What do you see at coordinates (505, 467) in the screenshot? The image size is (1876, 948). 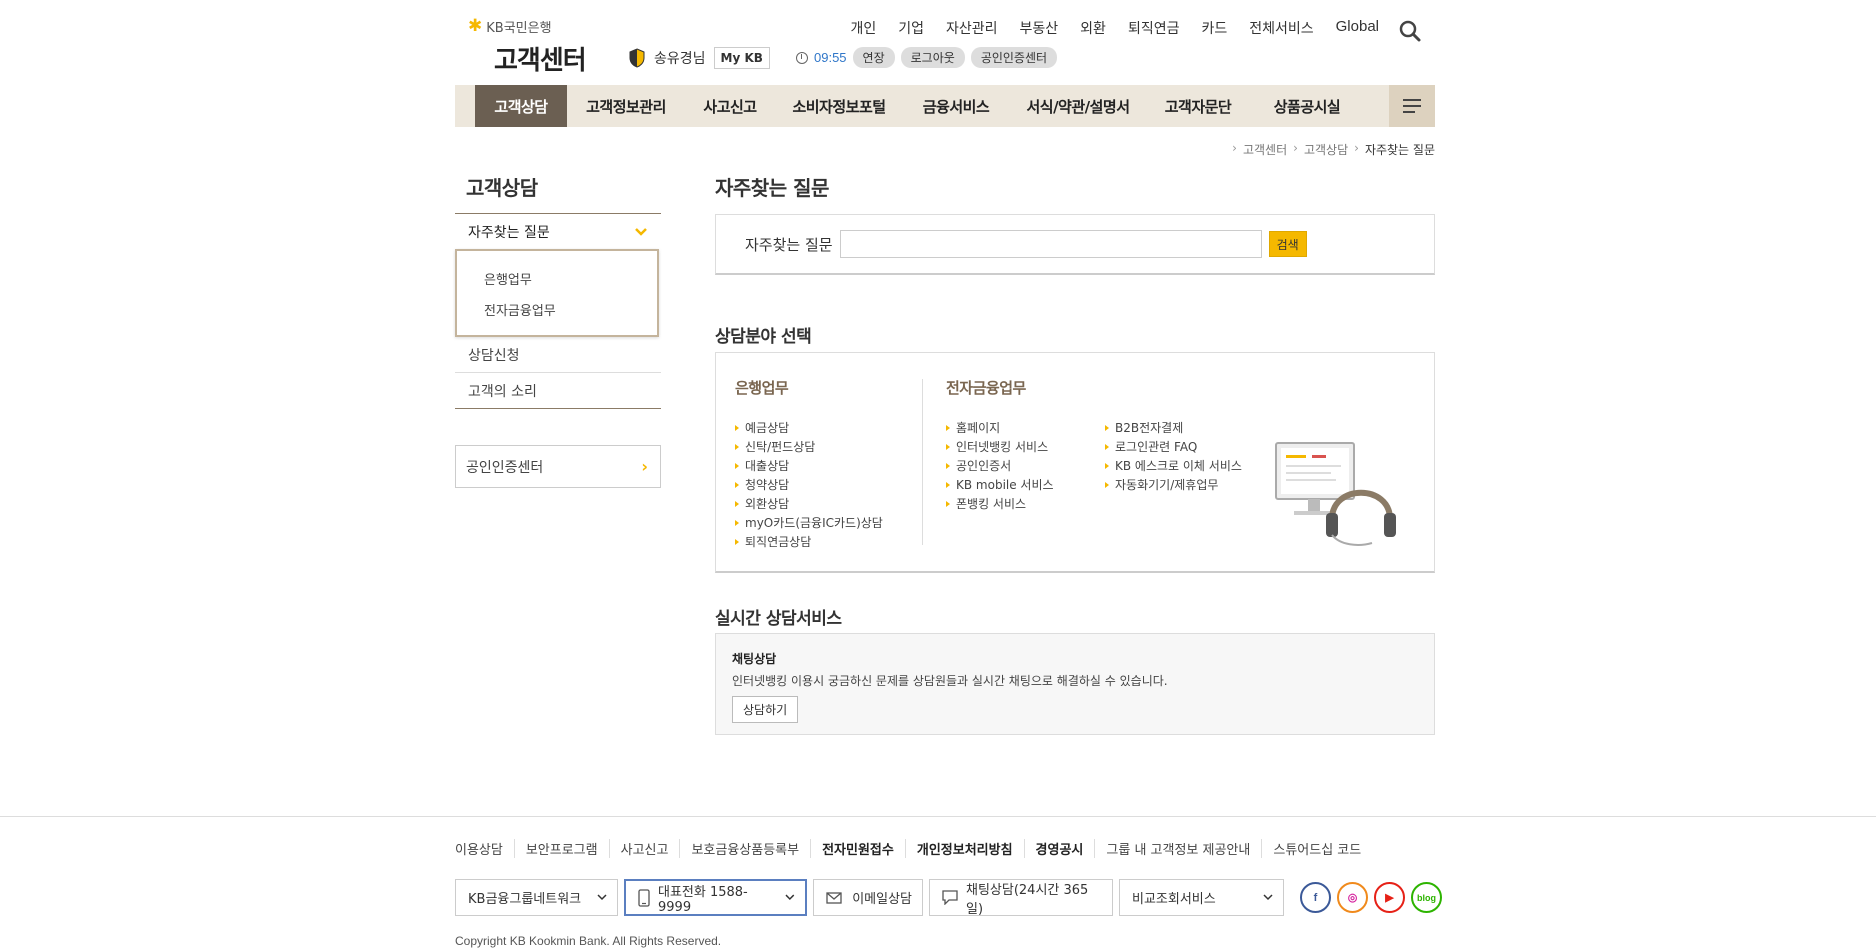 I see `cert-center-label: 공인인증센터` at bounding box center [505, 467].